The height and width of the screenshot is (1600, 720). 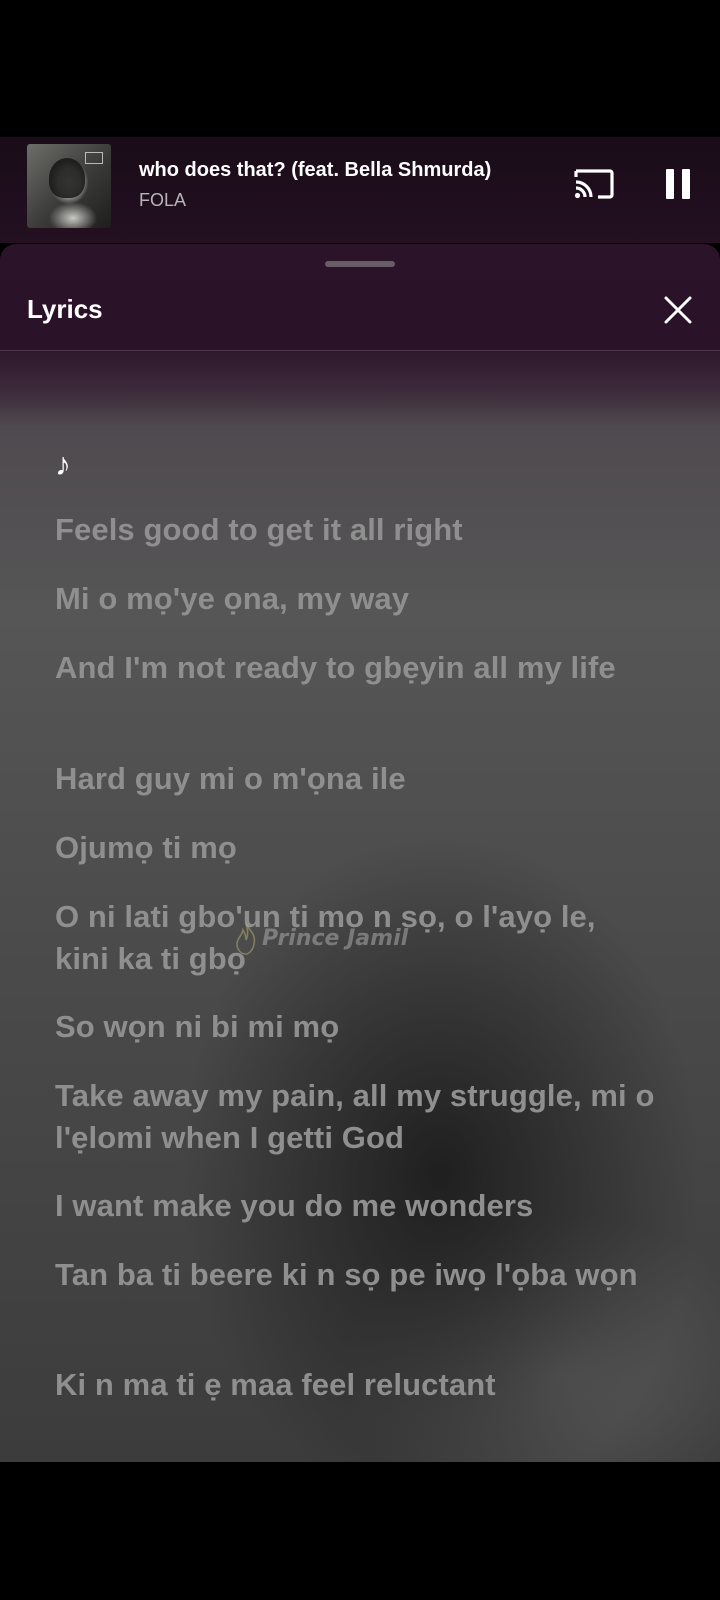 What do you see at coordinates (65, 309) in the screenshot?
I see `lyrics-heading: Lyrics` at bounding box center [65, 309].